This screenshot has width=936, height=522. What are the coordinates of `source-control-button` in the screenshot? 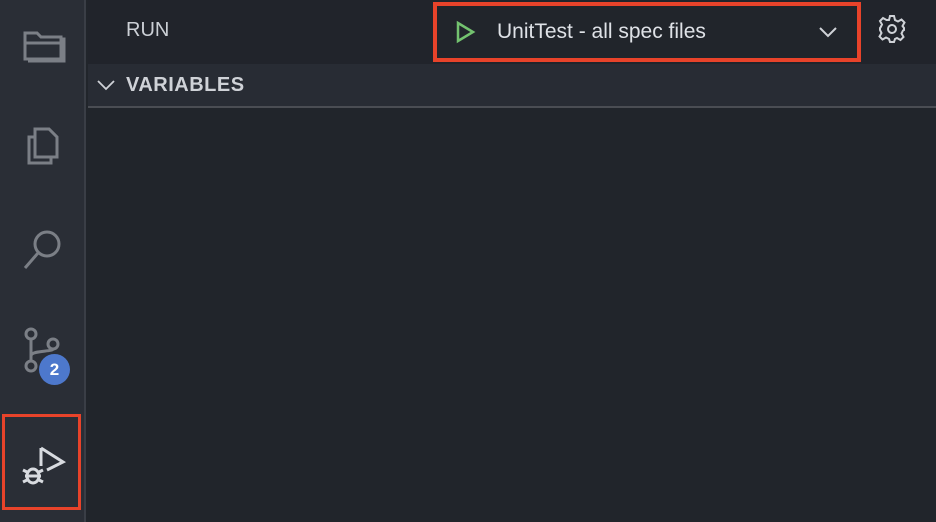 It's located at (43, 350).